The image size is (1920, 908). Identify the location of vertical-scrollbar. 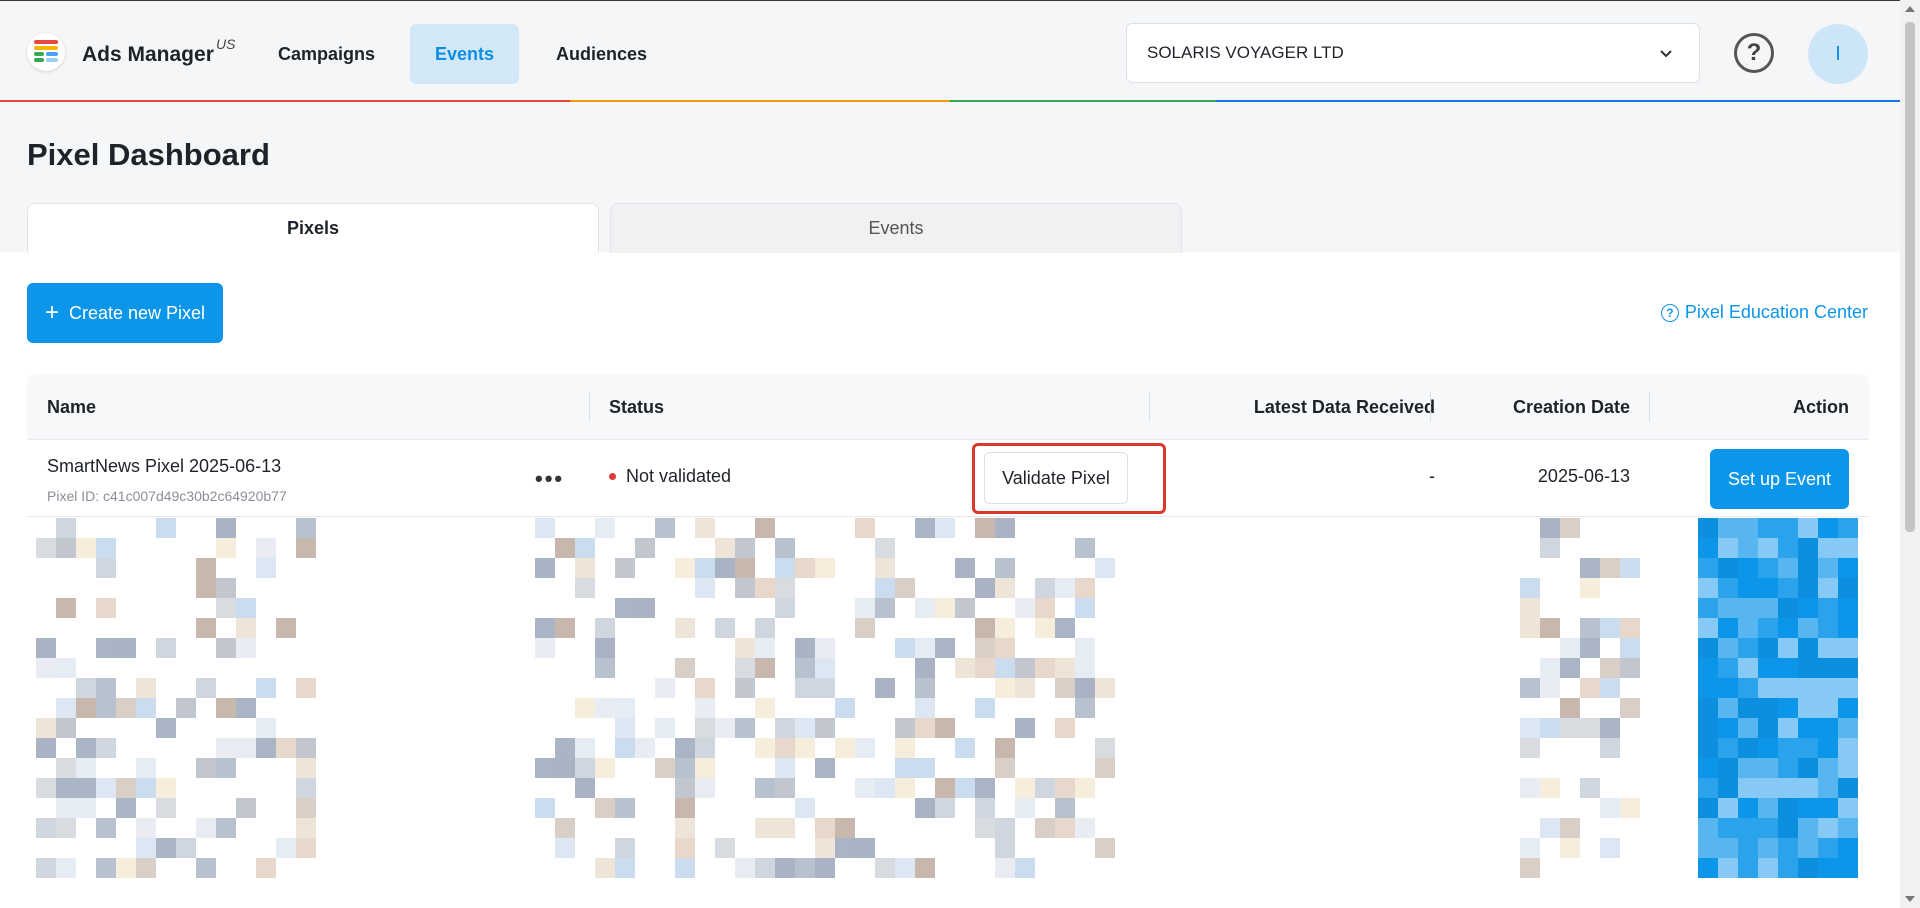
(1910, 454).